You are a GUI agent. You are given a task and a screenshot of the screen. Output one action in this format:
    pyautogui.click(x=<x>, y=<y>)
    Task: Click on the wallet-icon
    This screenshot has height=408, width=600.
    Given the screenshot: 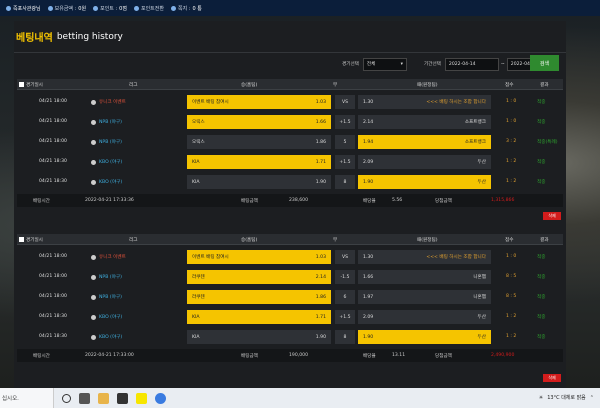 What is the action you would take?
    pyautogui.click(x=50, y=8)
    